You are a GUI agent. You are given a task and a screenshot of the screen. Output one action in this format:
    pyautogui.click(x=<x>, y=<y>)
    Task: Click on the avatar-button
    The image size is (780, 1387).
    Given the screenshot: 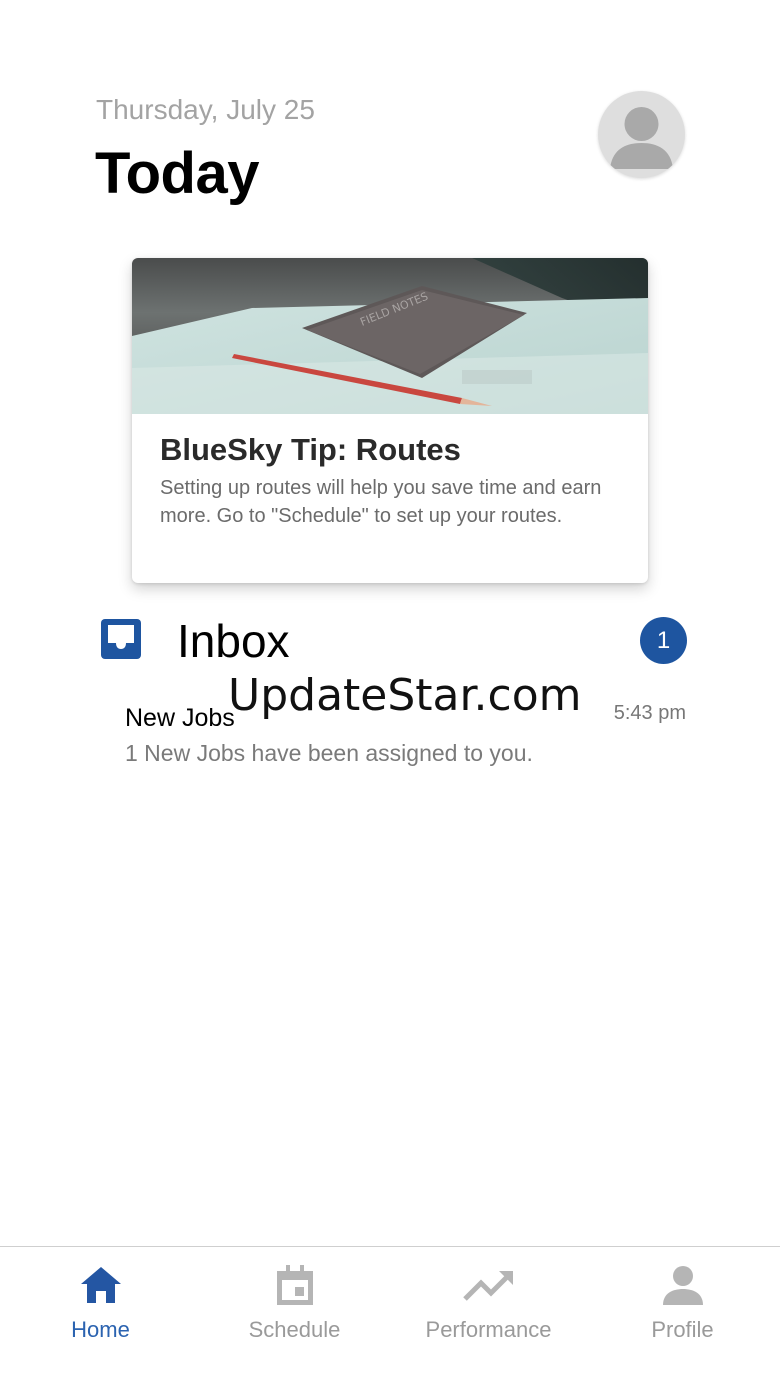 What is the action you would take?
    pyautogui.click(x=641, y=134)
    